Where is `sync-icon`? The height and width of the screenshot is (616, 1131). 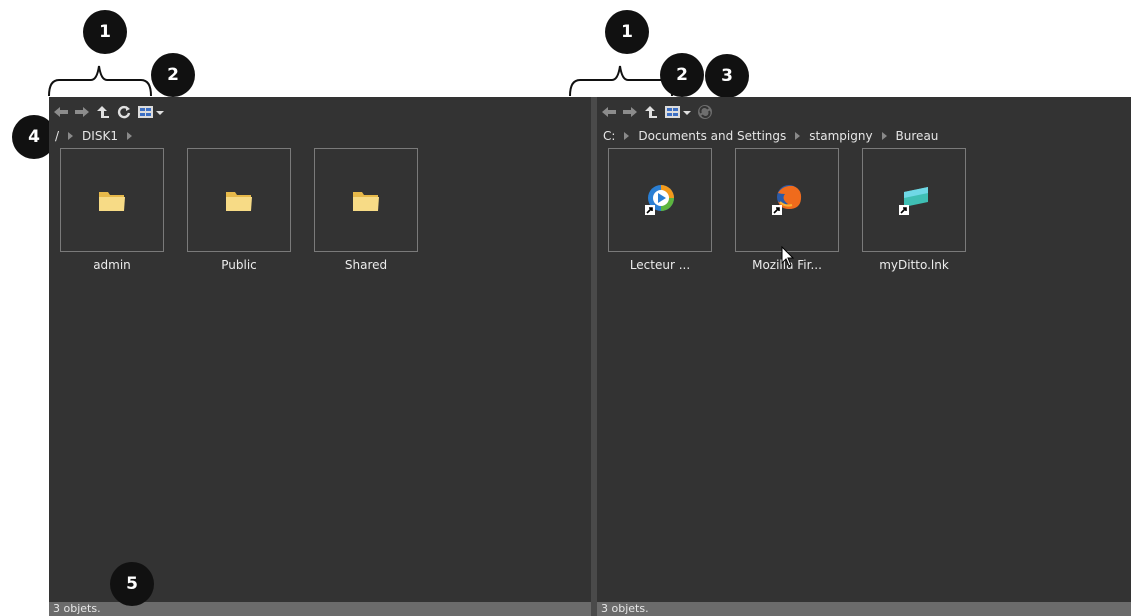
sync-icon is located at coordinates (705, 112).